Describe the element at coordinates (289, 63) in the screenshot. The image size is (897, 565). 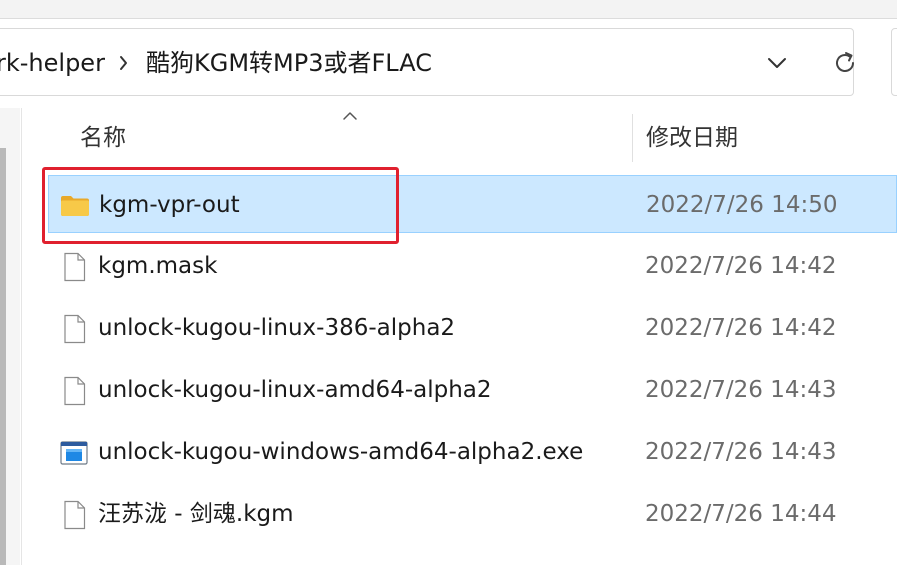
I see `breadcrumb-item-current: 酷狗KGM转MP3或者FLAC` at that location.